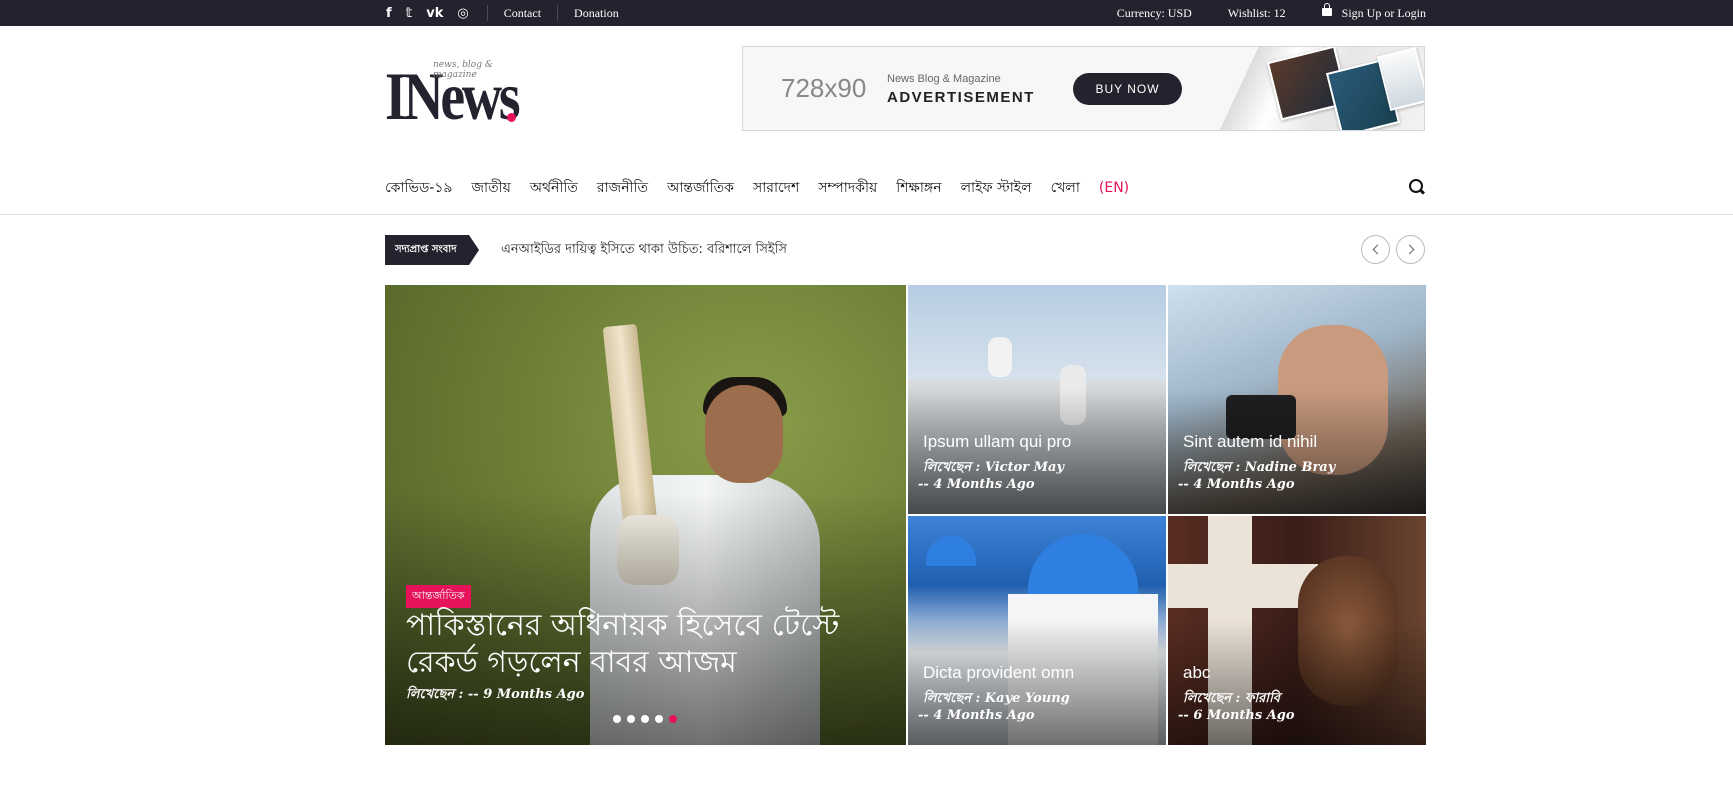 This screenshot has width=1733, height=786. What do you see at coordinates (944, 79) in the screenshot?
I see `ad-subtitle: News Blog & Magazine` at bounding box center [944, 79].